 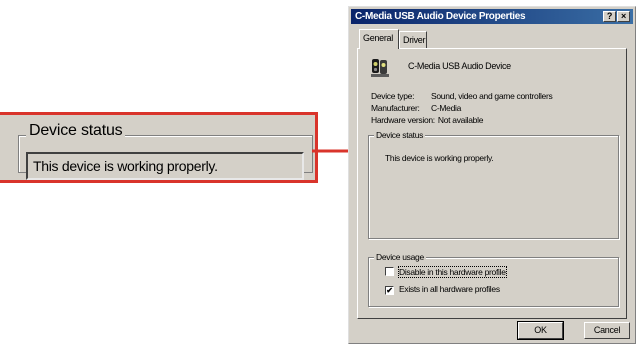 I want to click on property-key: Device type:, so click(x=393, y=96).